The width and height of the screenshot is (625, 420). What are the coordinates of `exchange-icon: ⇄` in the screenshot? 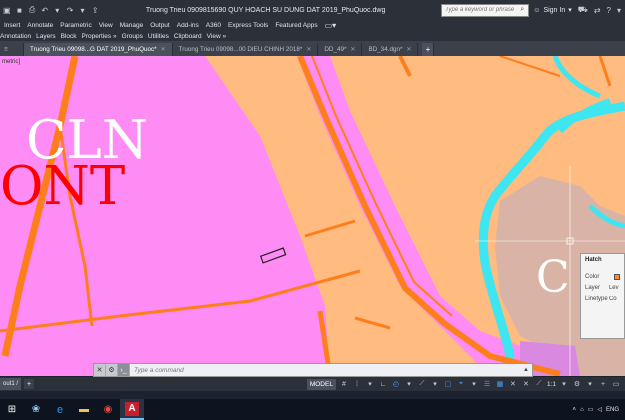 It's located at (597, 10).